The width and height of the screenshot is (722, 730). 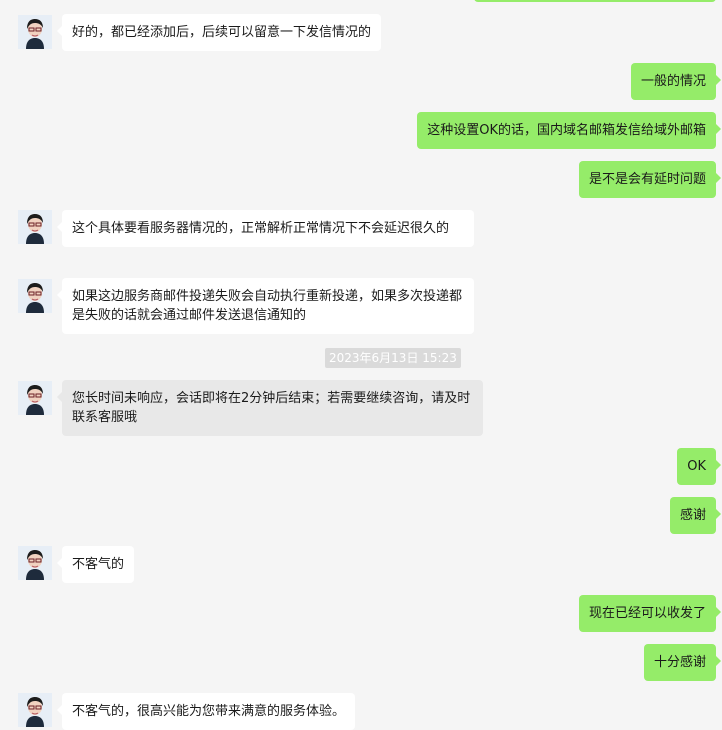 I want to click on message-bubble: 十分感谢, so click(x=682, y=662).